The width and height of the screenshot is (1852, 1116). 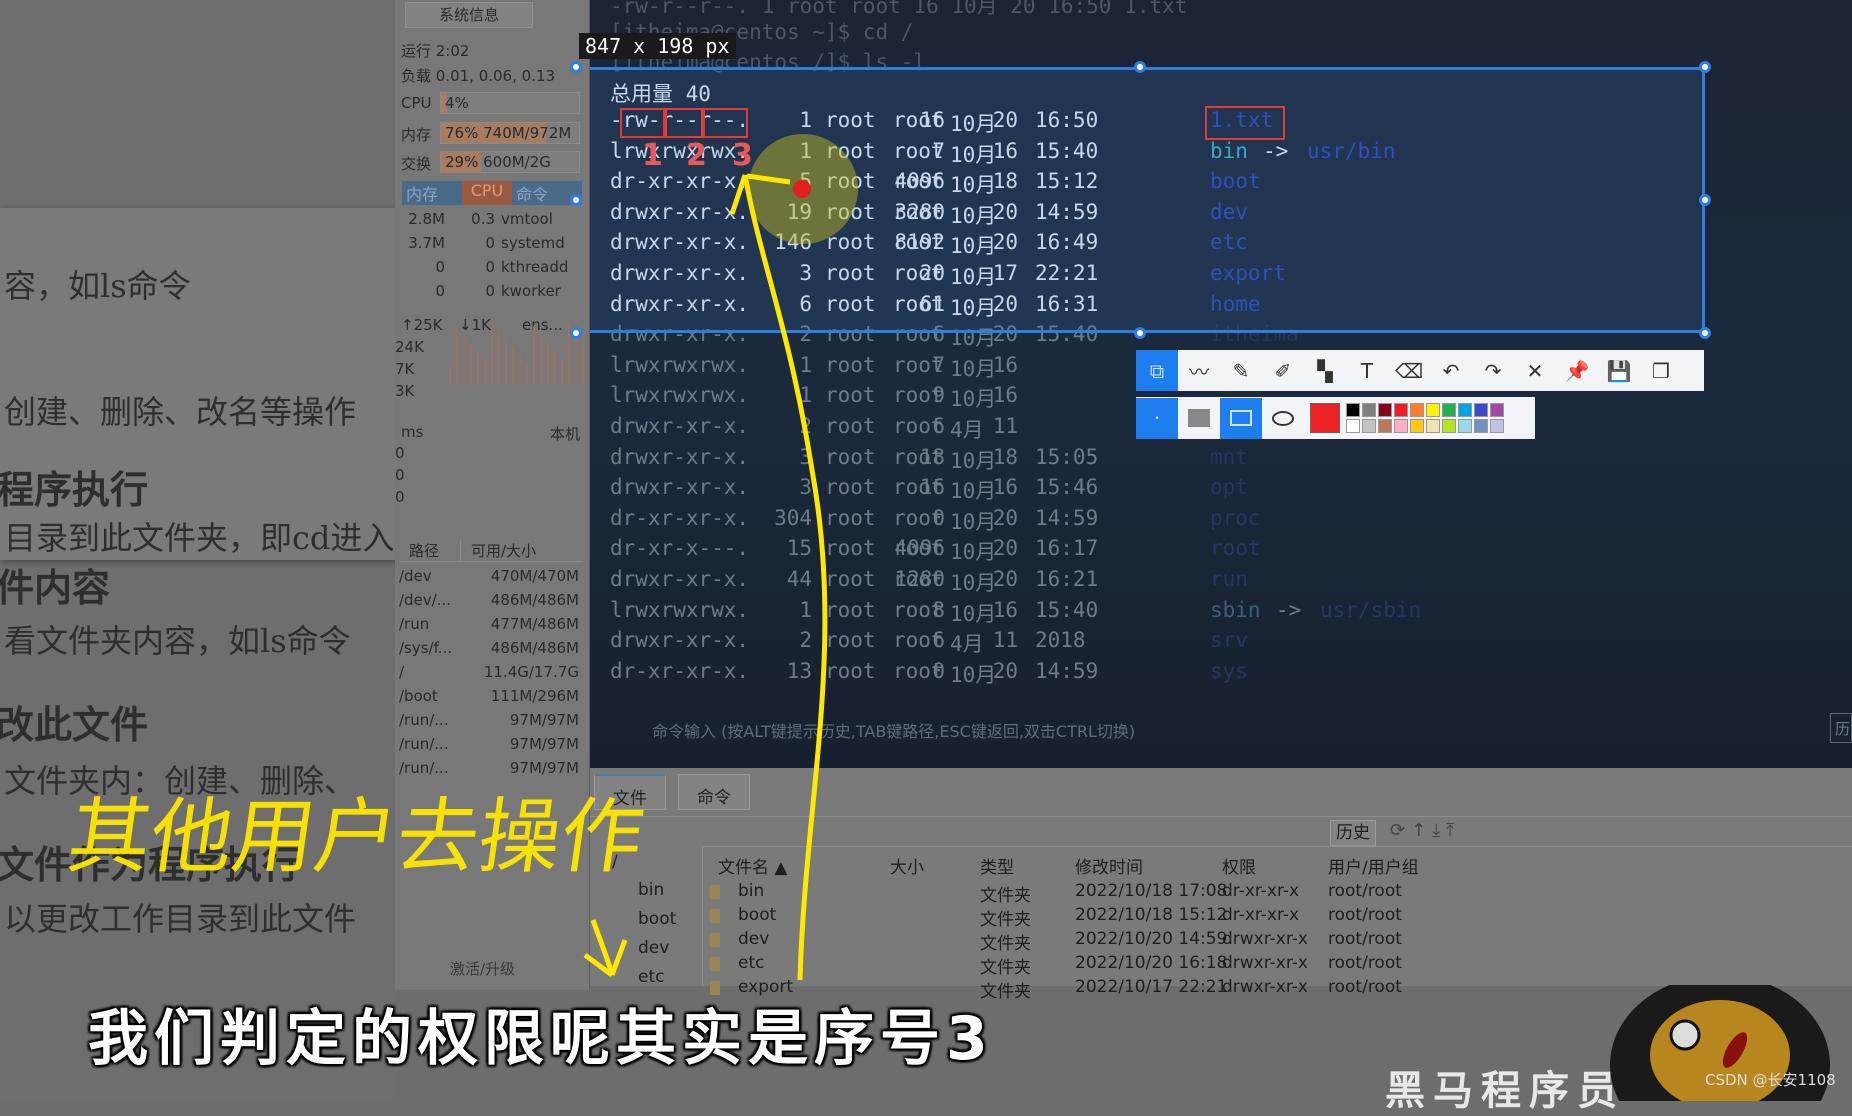 What do you see at coordinates (541, 1039) in the screenshot?
I see `subtitle: 我们判定的权限呢其实是序号3` at bounding box center [541, 1039].